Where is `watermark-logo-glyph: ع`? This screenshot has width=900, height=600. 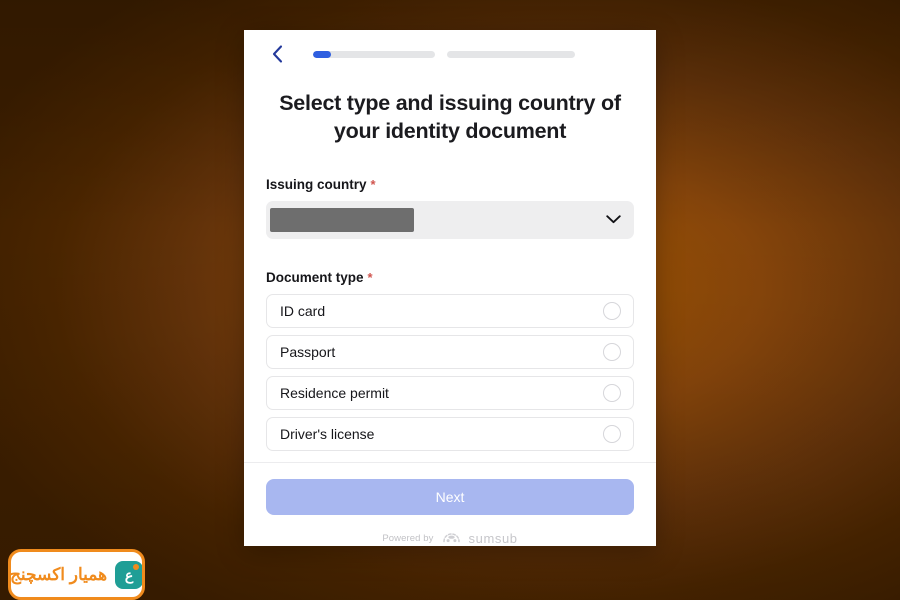
watermark-logo-glyph: ع is located at coordinates (129, 574).